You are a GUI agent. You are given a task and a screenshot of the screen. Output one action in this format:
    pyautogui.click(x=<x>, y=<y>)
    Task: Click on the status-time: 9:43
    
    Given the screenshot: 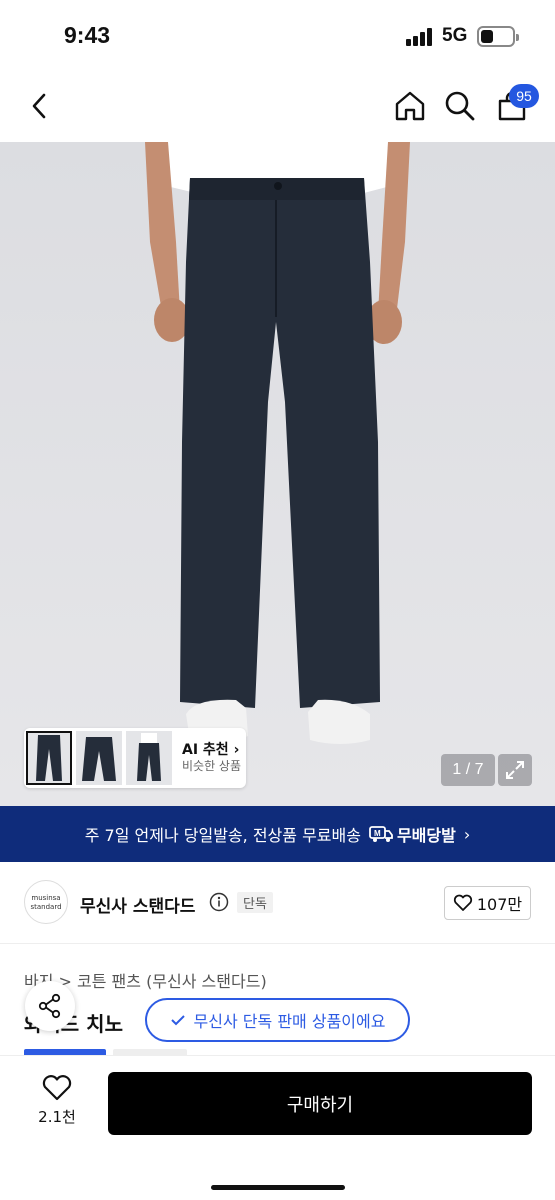 What is the action you would take?
    pyautogui.click(x=87, y=35)
    